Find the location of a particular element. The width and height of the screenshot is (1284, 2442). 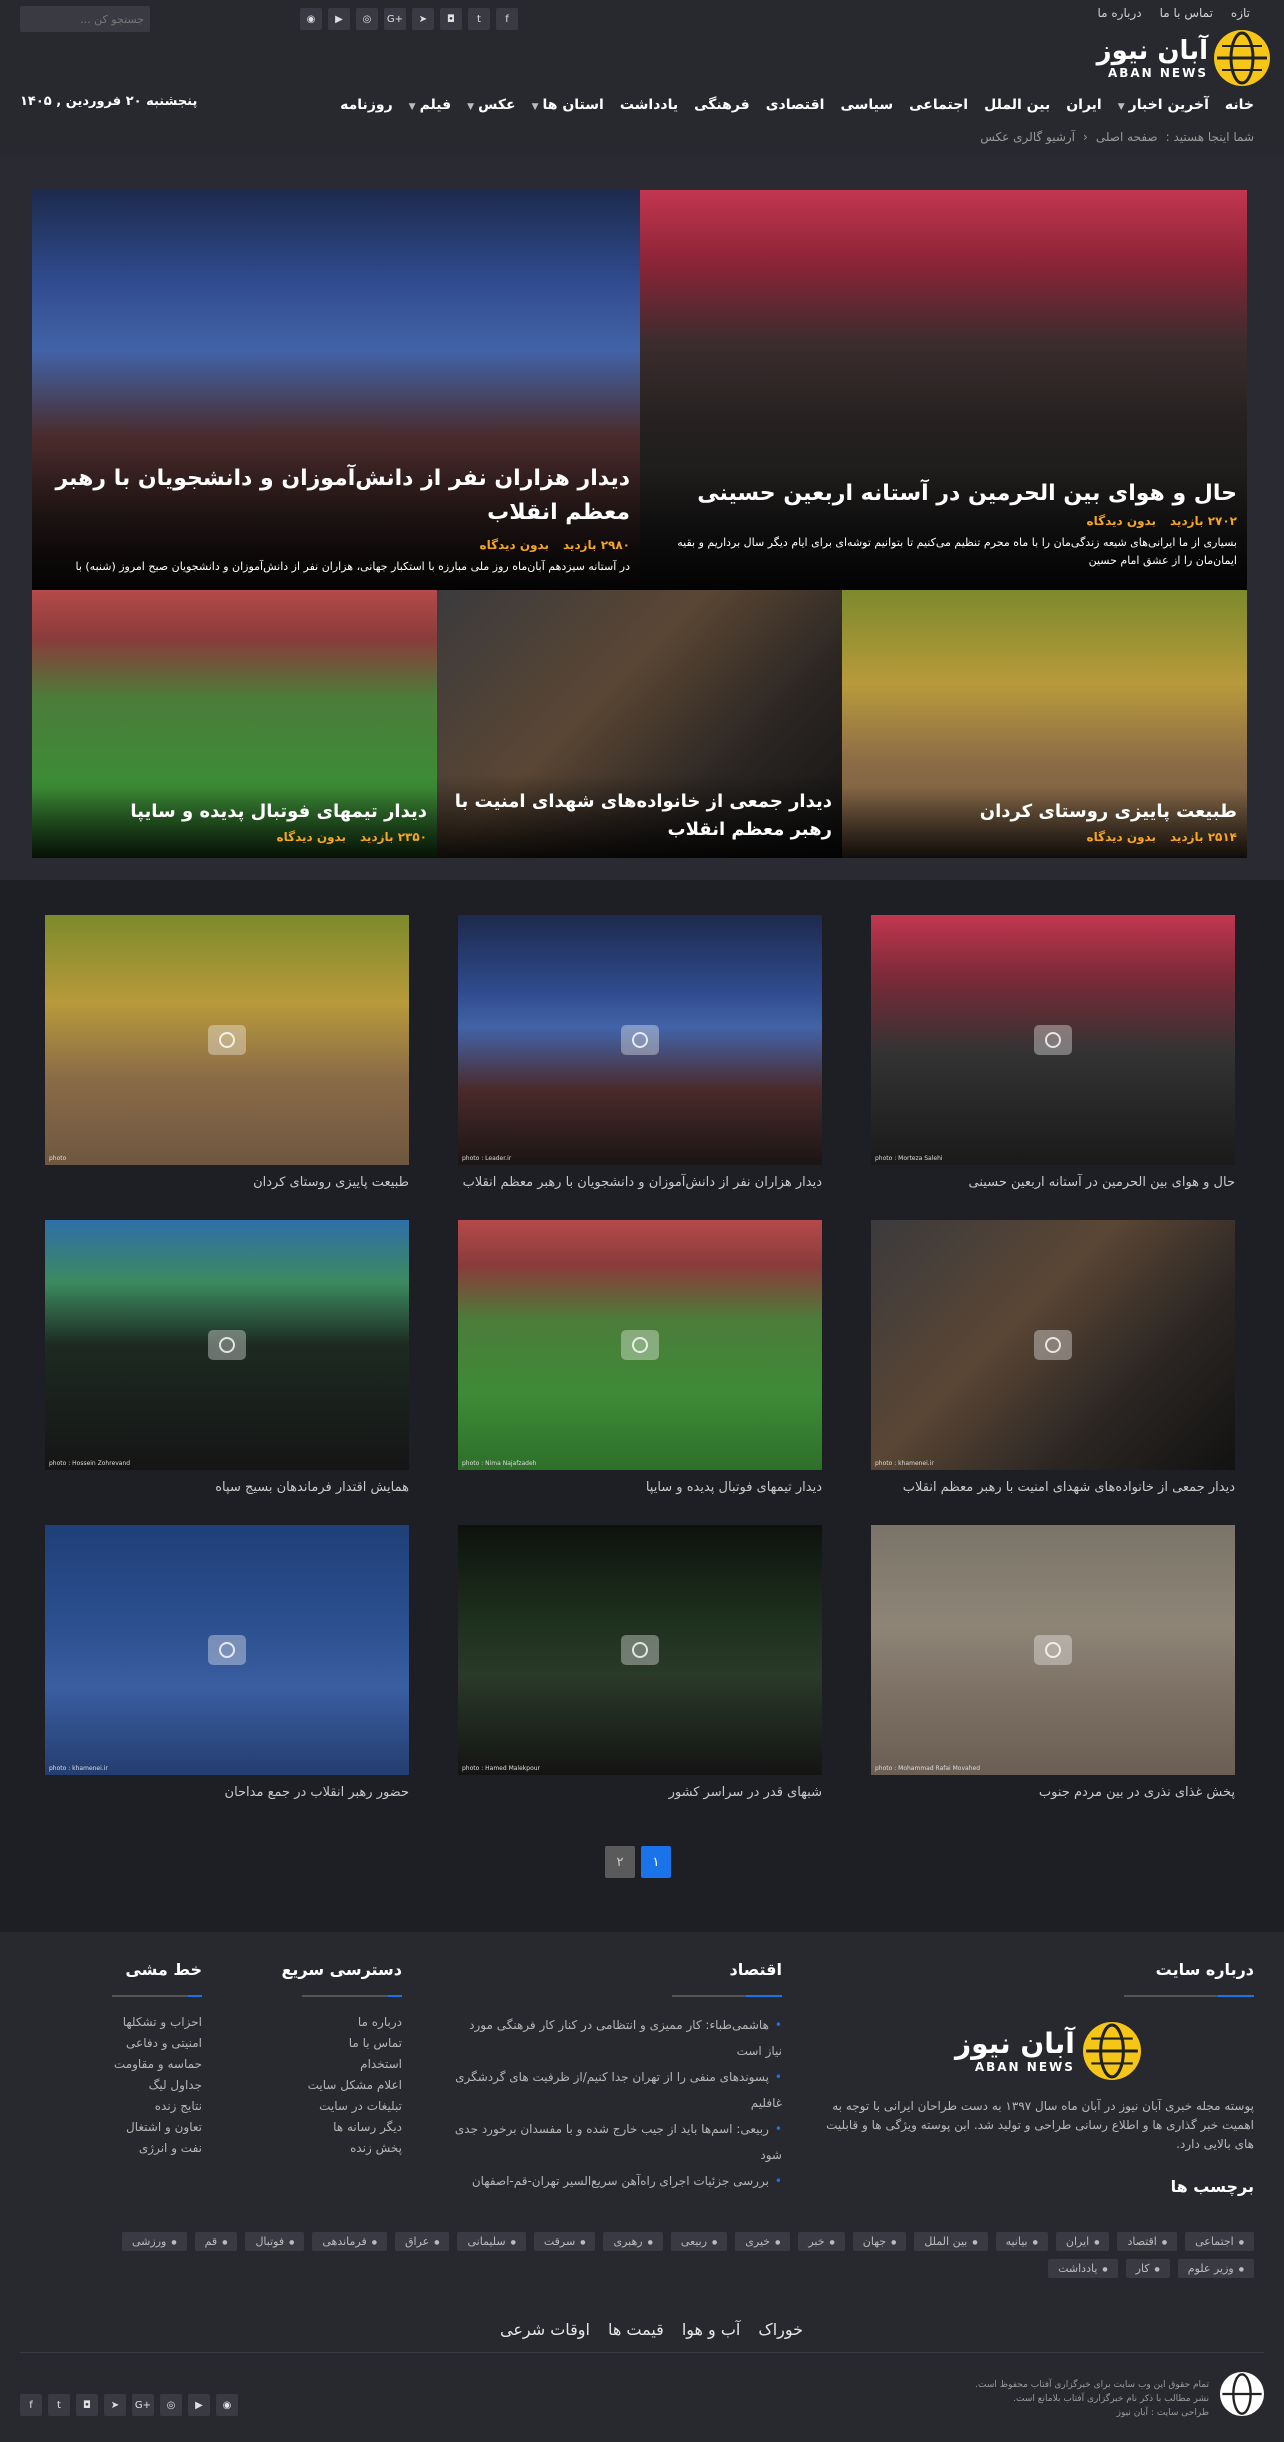

search-input is located at coordinates (75, 19).